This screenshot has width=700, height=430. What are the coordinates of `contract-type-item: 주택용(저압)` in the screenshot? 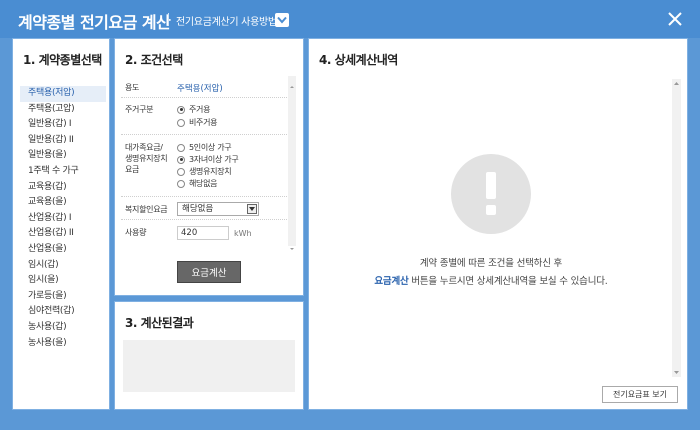 It's located at (63, 94).